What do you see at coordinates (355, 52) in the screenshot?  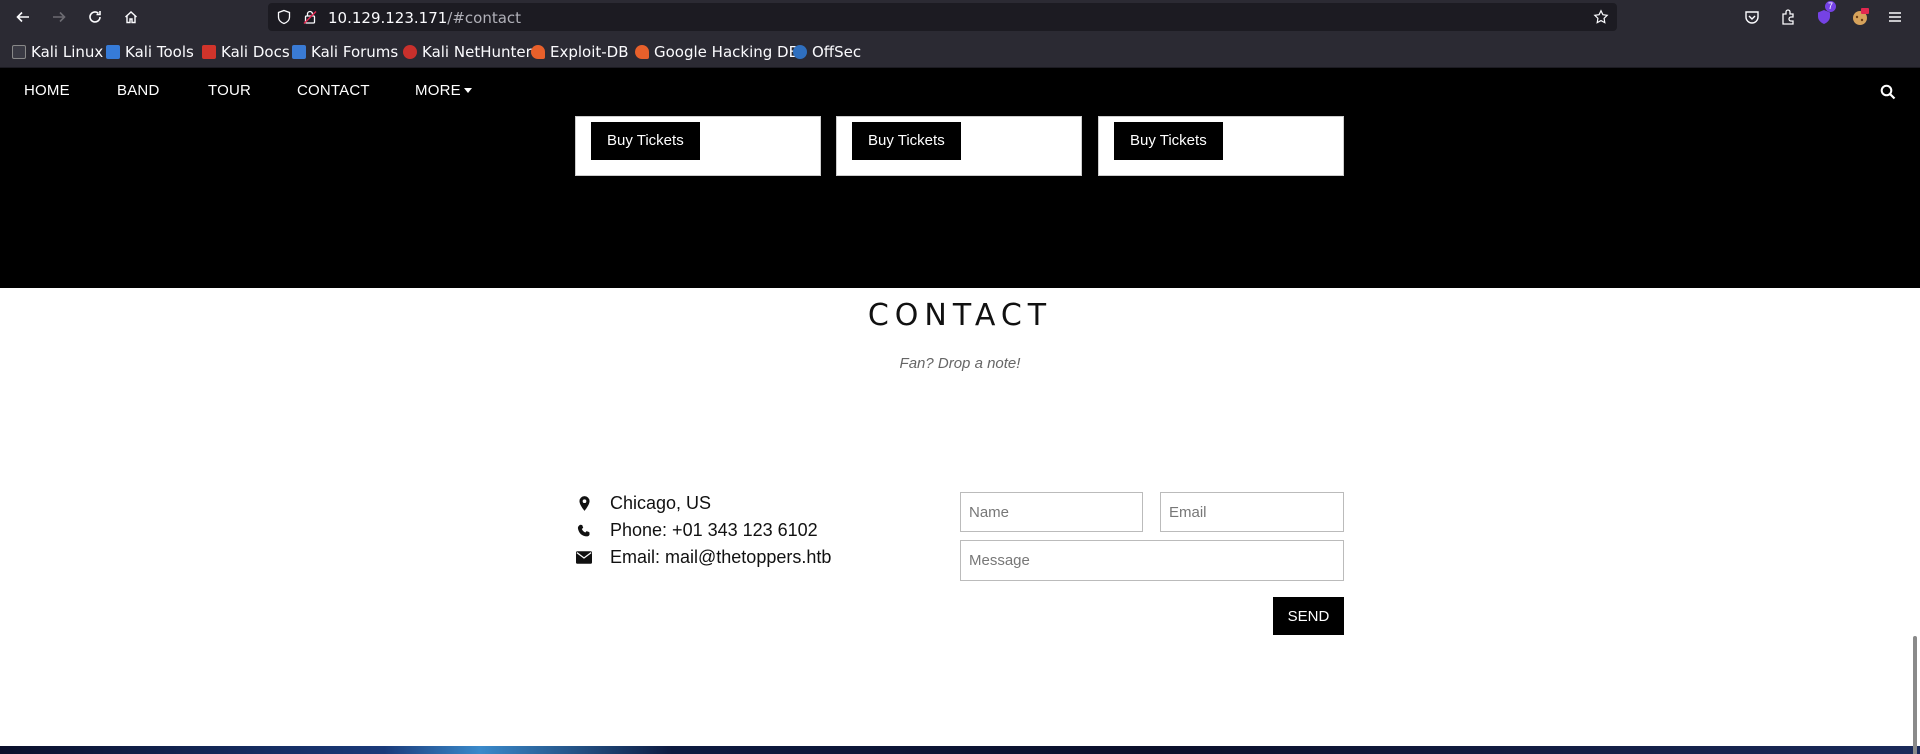 I see `bookmark-label: Kali Forums` at bounding box center [355, 52].